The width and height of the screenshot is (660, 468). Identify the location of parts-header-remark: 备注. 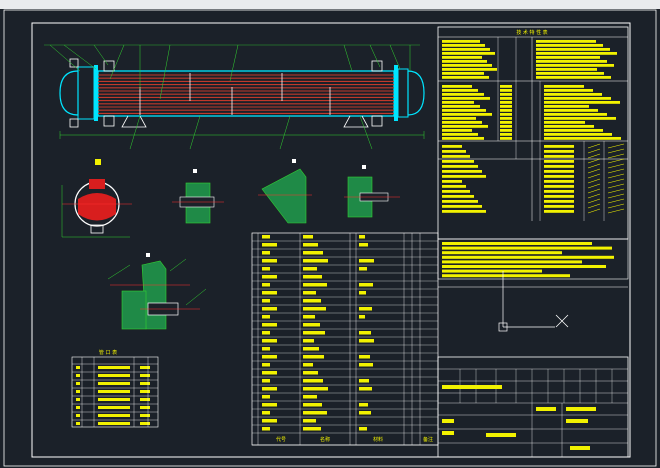
(428, 439).